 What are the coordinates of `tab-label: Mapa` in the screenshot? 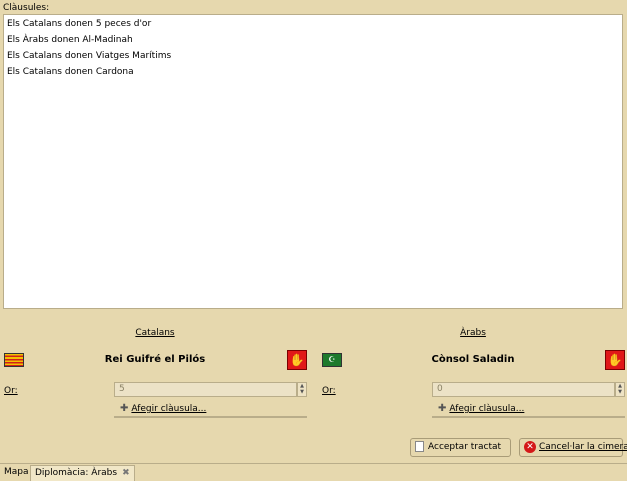 It's located at (16, 472).